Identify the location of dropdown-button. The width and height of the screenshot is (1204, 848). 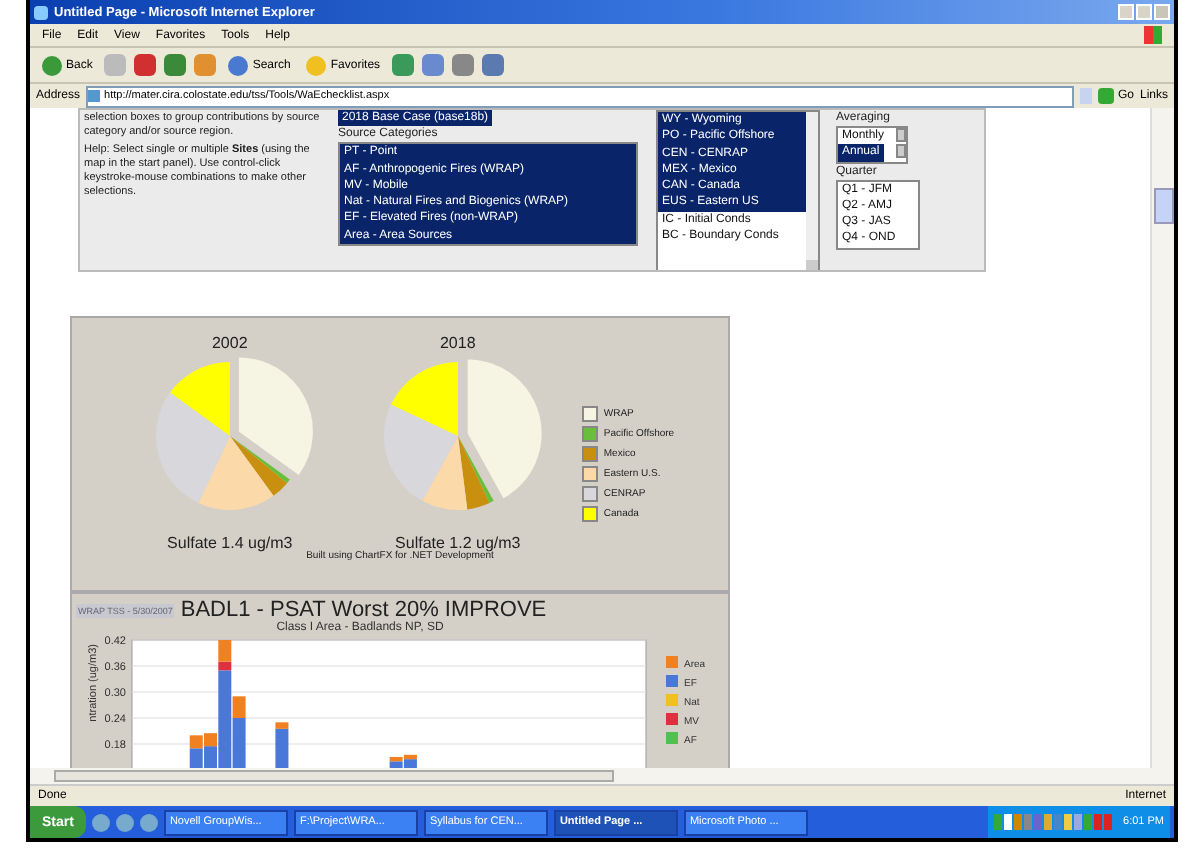
(1085, 96).